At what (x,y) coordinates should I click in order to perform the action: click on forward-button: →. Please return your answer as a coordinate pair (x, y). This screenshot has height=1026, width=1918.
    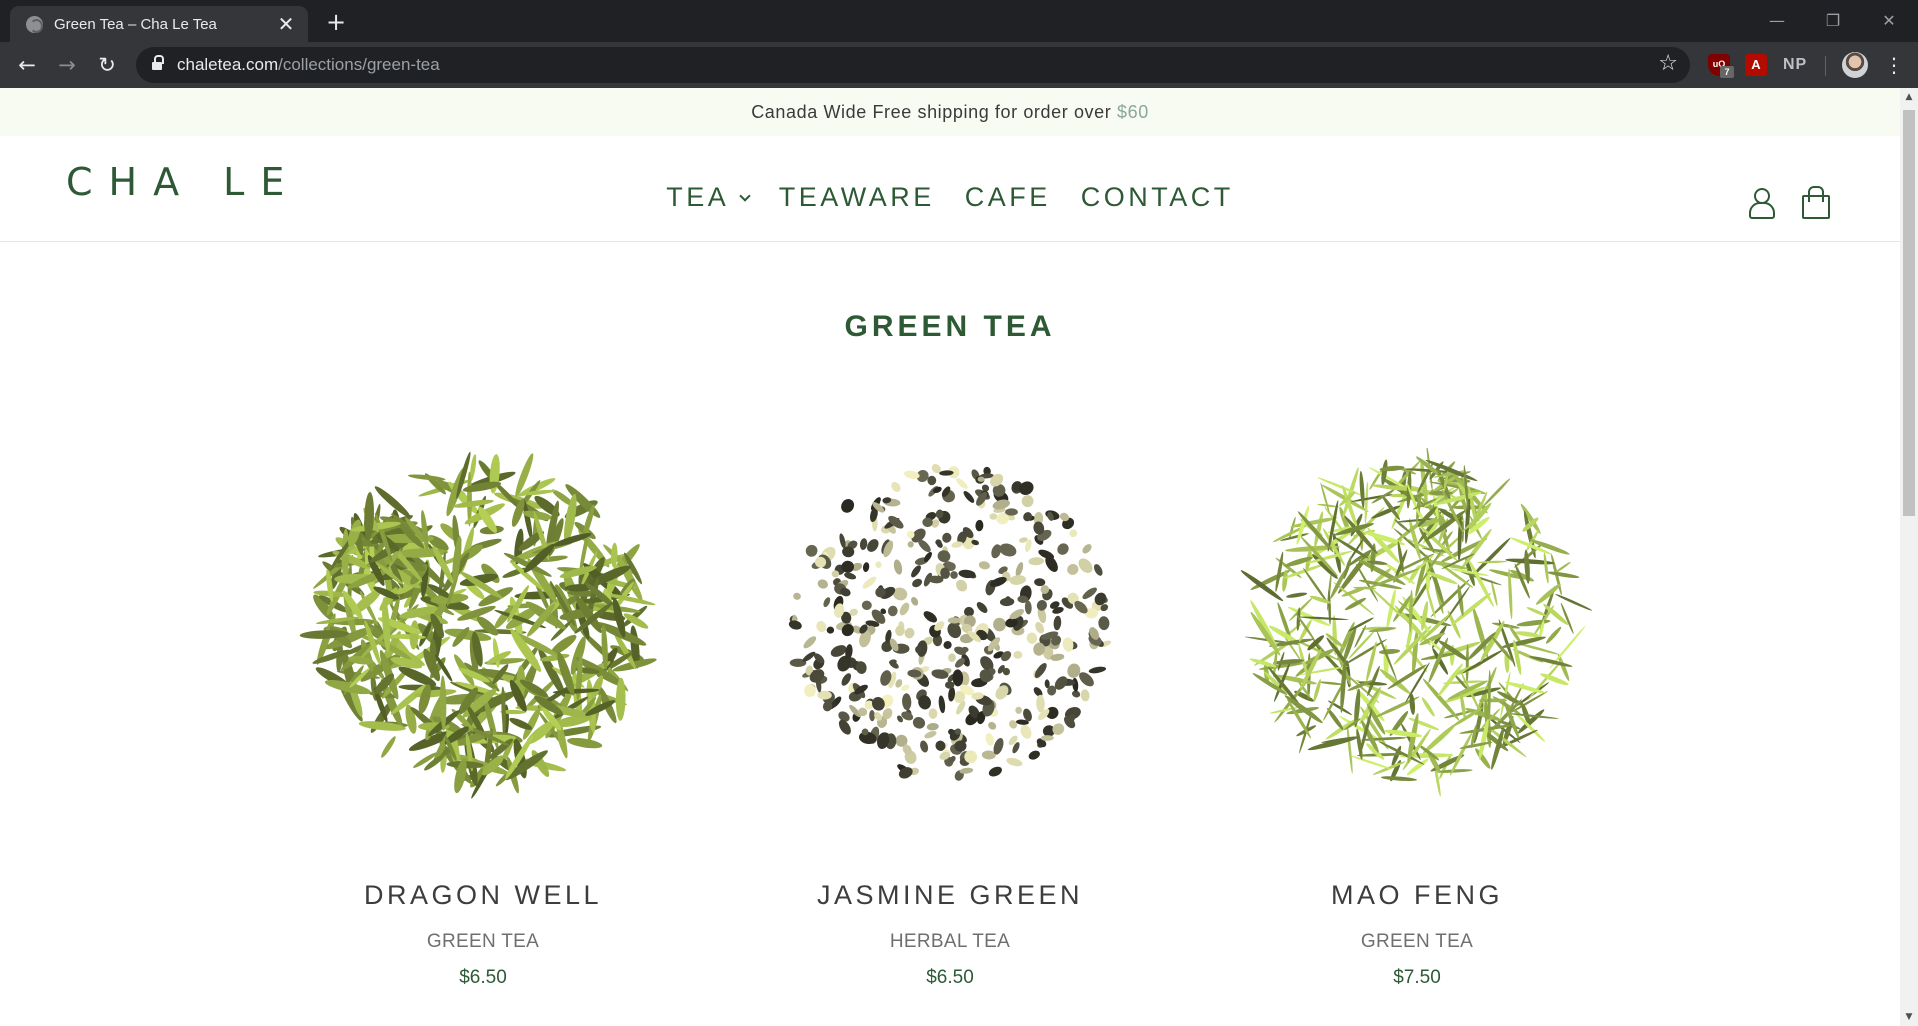
    Looking at the image, I should click on (67, 65).